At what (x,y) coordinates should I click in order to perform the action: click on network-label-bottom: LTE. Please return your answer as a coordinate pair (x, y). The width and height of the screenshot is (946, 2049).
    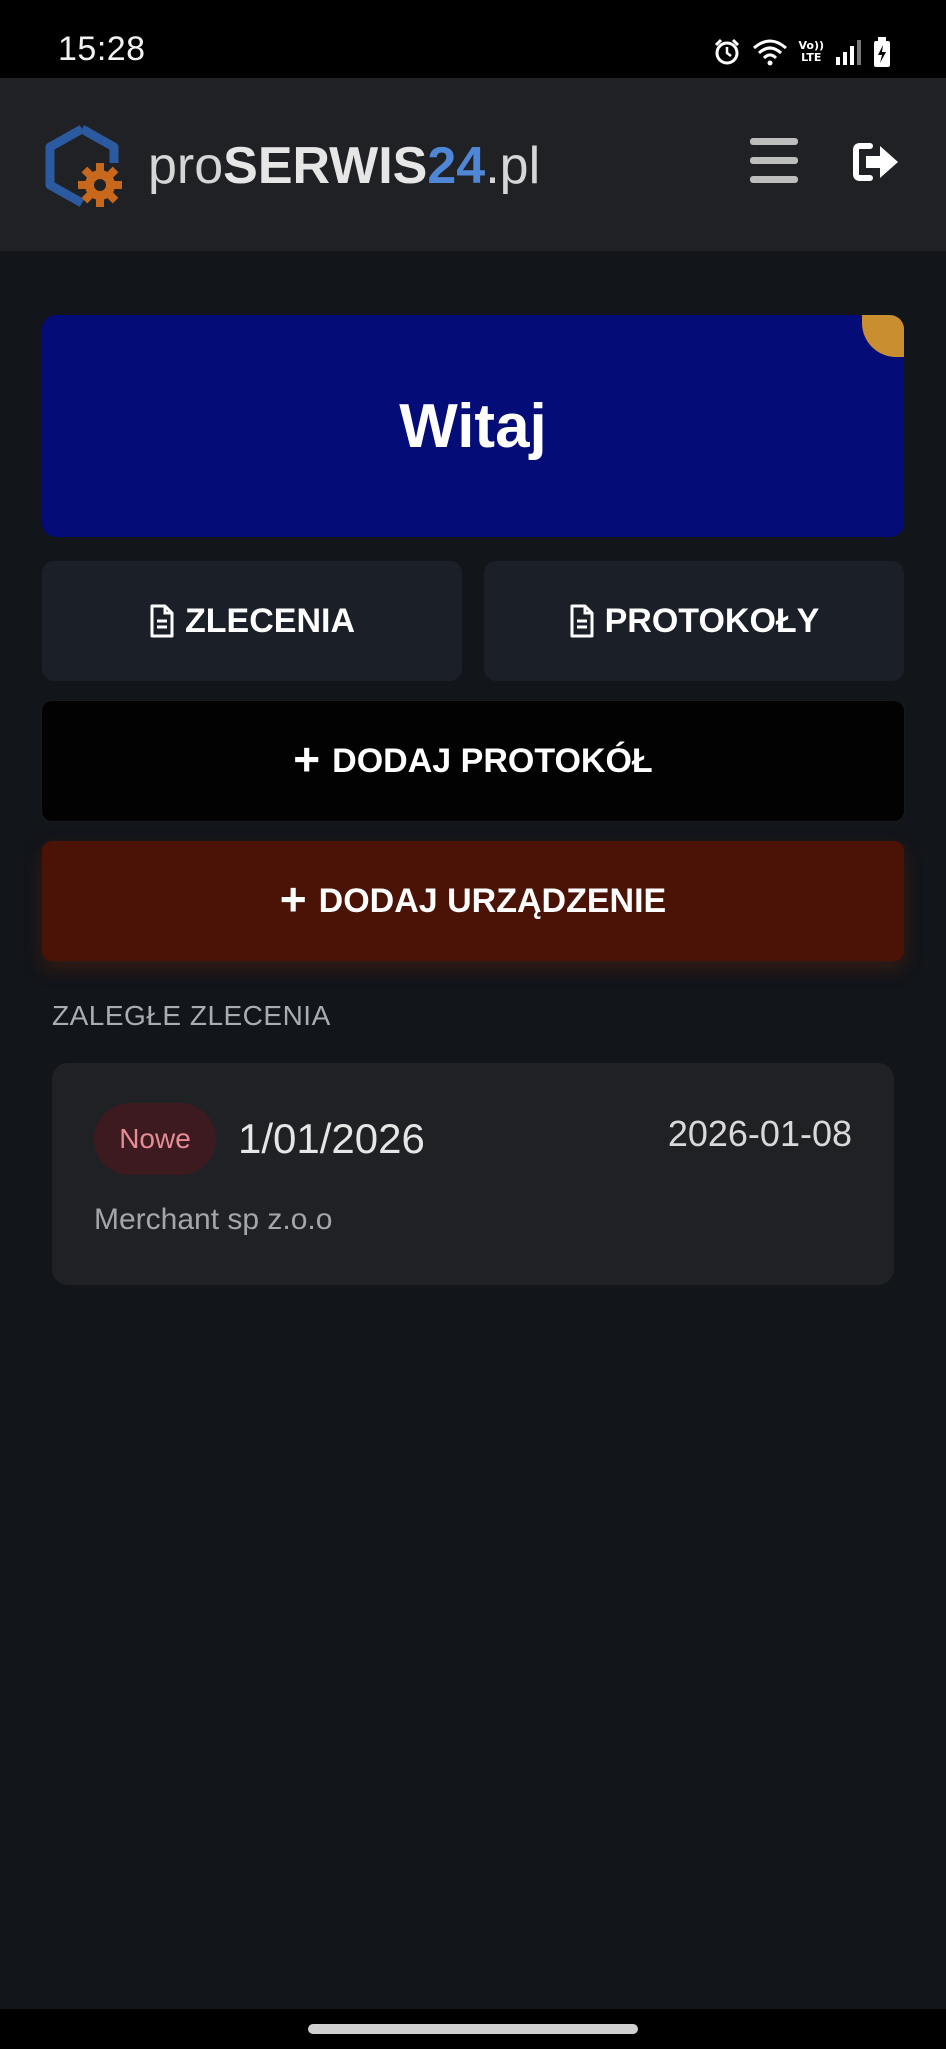
    Looking at the image, I should click on (811, 57).